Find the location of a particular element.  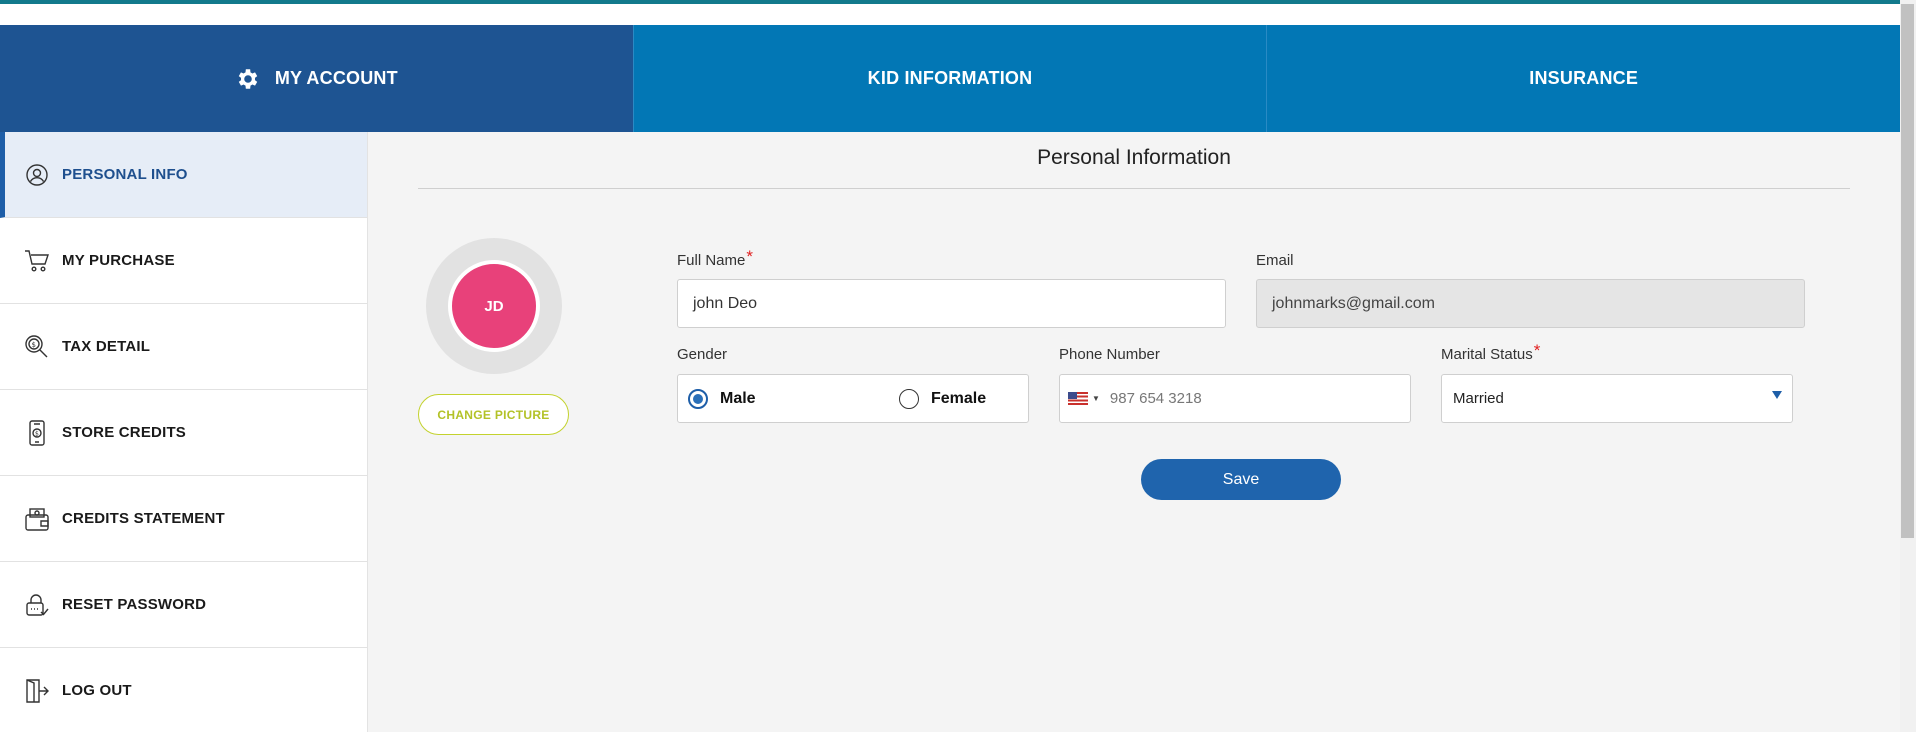

tab-insurance: INSURANCE is located at coordinates (1584, 78).